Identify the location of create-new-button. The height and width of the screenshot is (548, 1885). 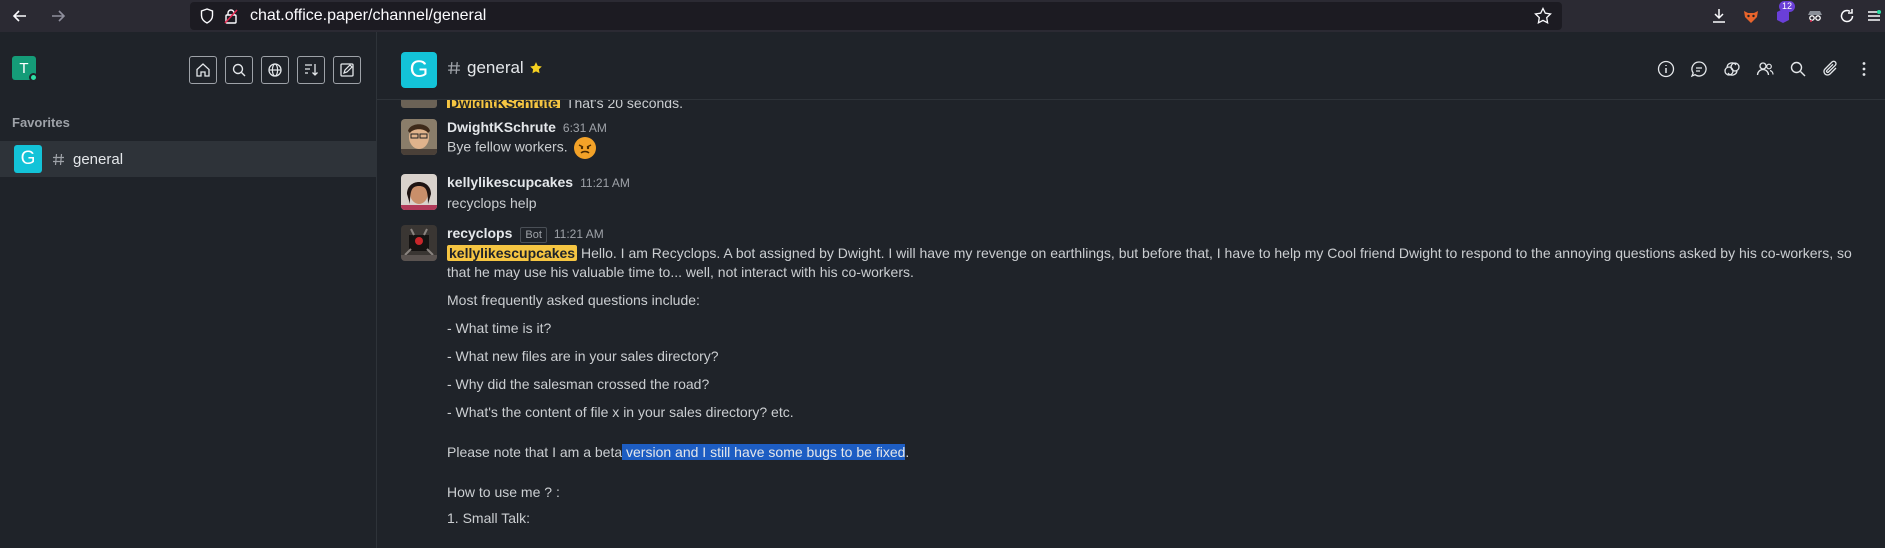
(347, 70).